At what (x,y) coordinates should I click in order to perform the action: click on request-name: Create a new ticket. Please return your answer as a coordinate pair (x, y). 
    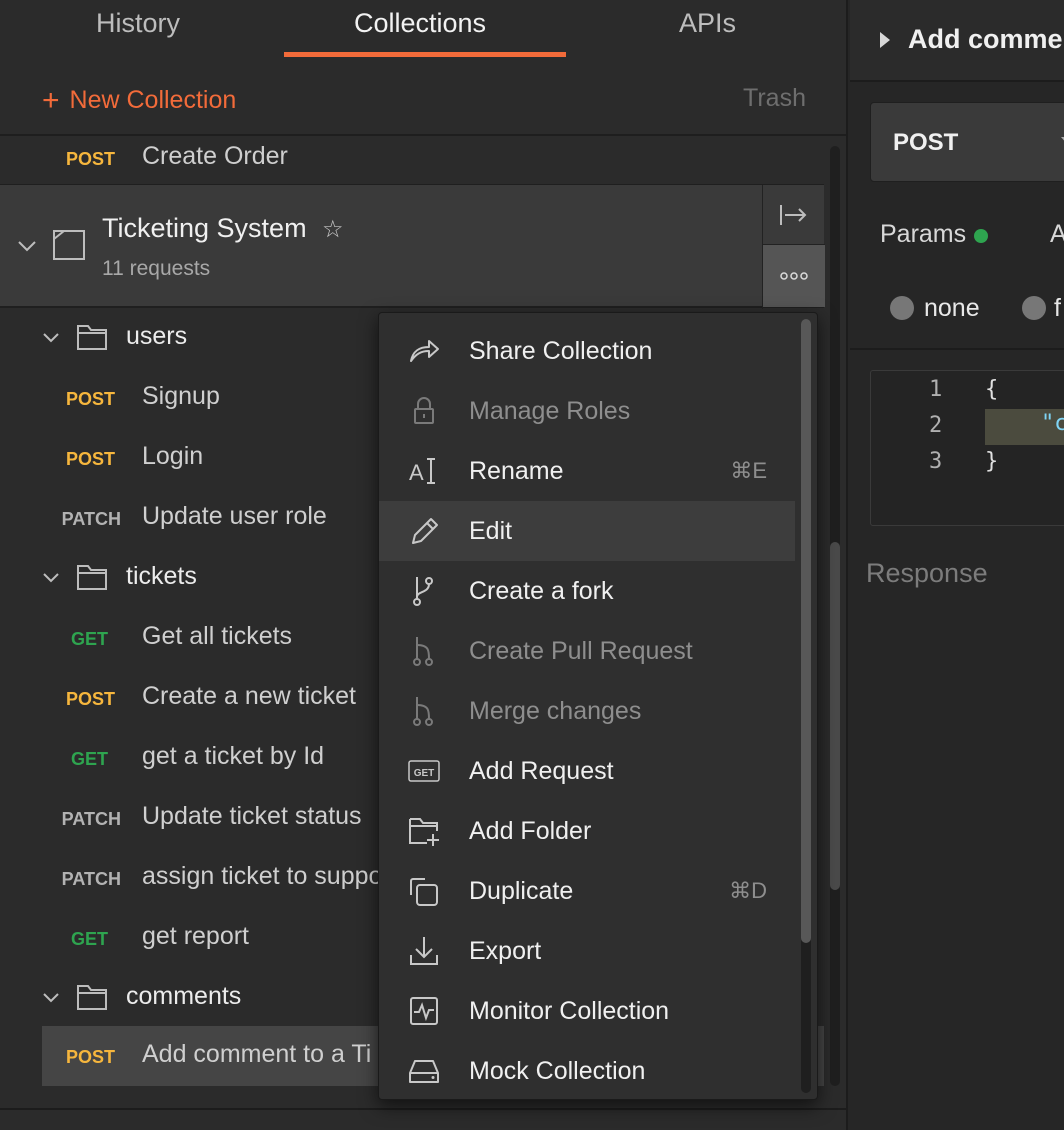
    Looking at the image, I should click on (249, 696).